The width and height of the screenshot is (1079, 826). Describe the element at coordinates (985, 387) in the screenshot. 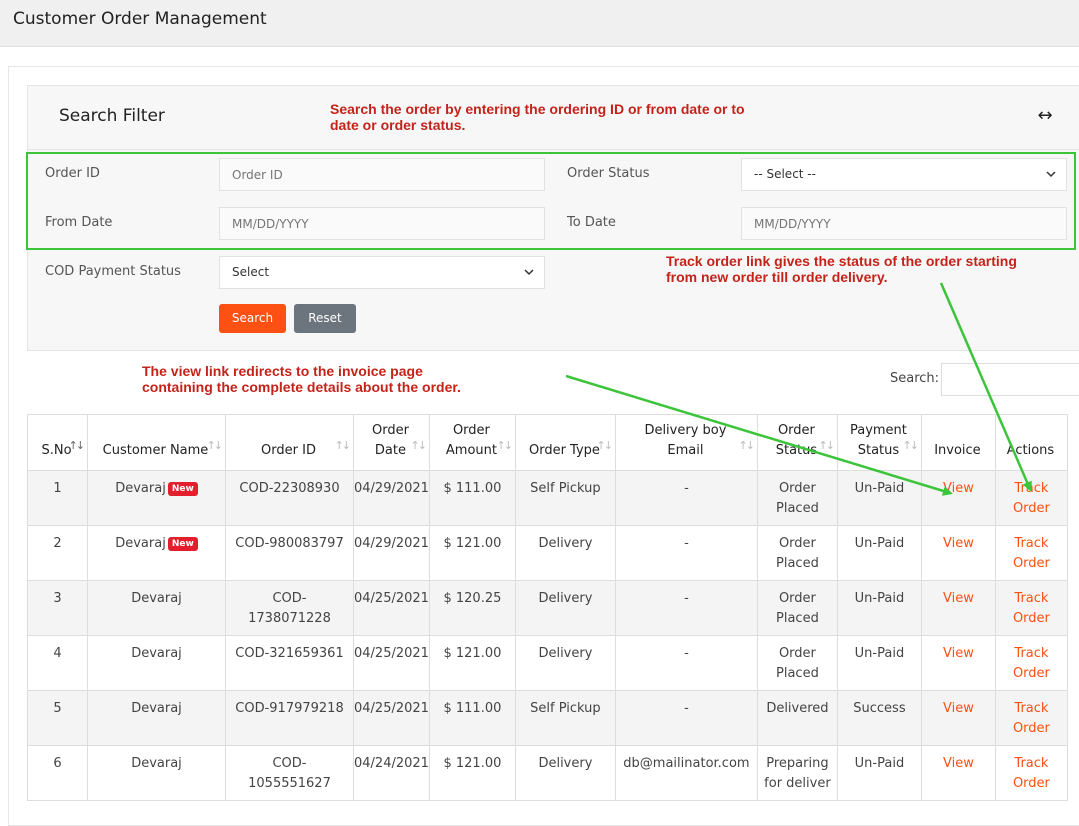

I see `track-annotation-arrow` at that location.